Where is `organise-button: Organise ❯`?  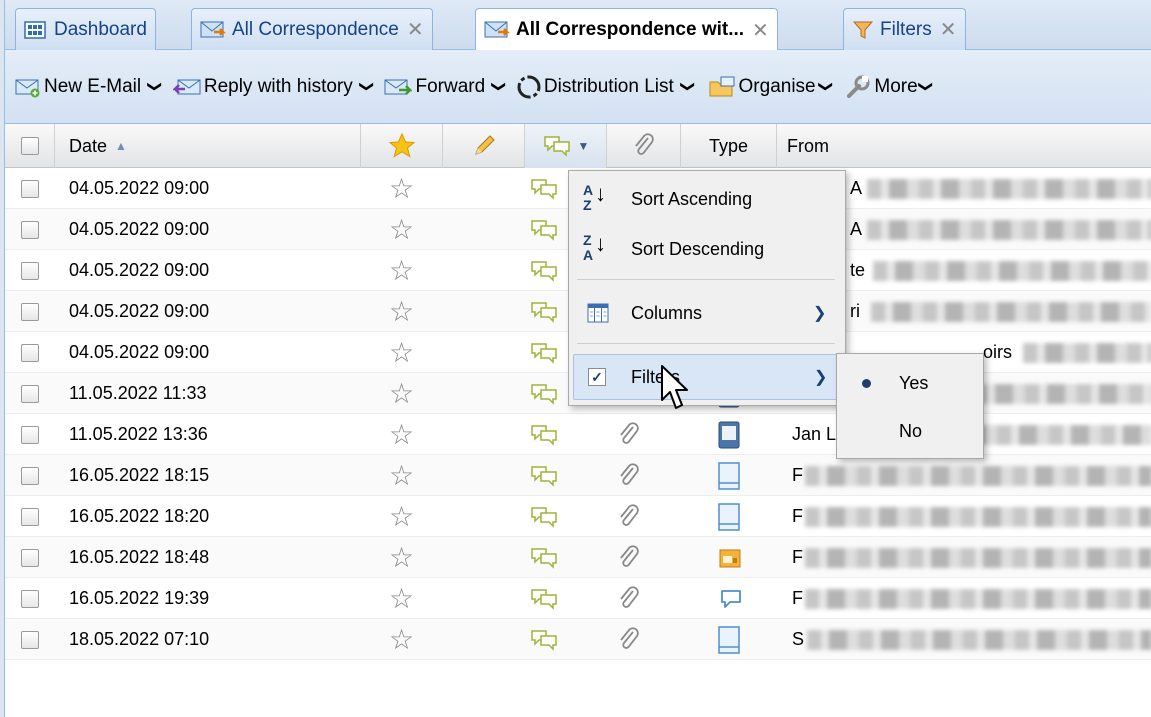 organise-button: Organise ❯ is located at coordinates (772, 87).